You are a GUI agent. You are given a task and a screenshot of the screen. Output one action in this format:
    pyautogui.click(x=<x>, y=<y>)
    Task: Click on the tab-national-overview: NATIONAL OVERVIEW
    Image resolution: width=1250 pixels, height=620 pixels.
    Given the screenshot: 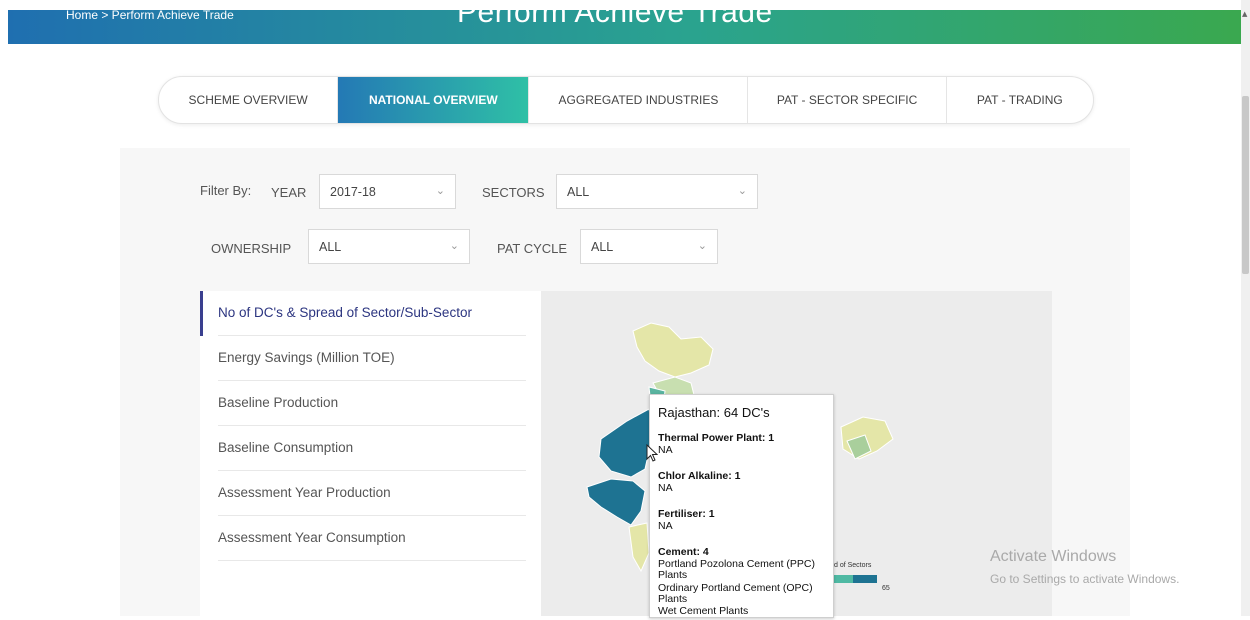 What is the action you would take?
    pyautogui.click(x=434, y=100)
    